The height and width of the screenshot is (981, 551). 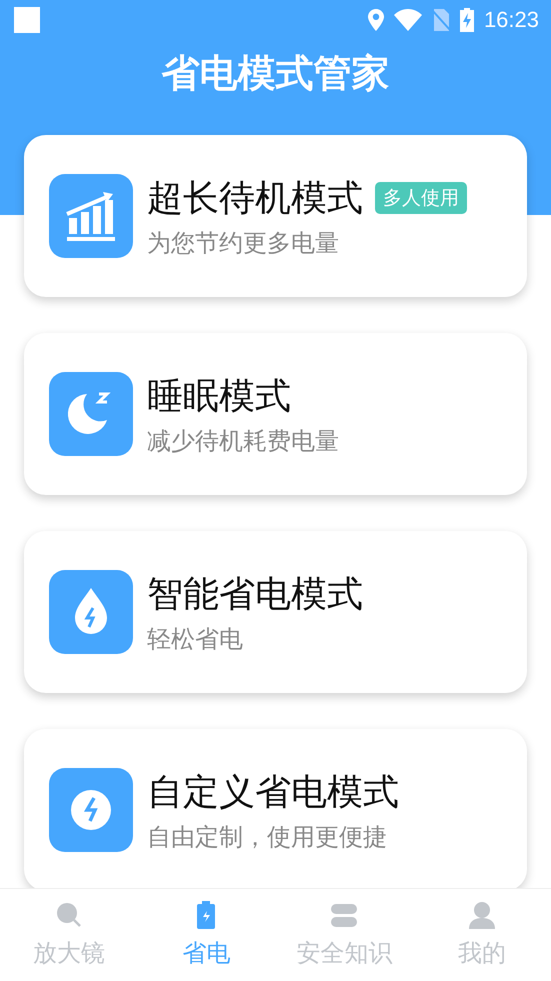 What do you see at coordinates (91, 810) in the screenshot?
I see `lightning-icon` at bounding box center [91, 810].